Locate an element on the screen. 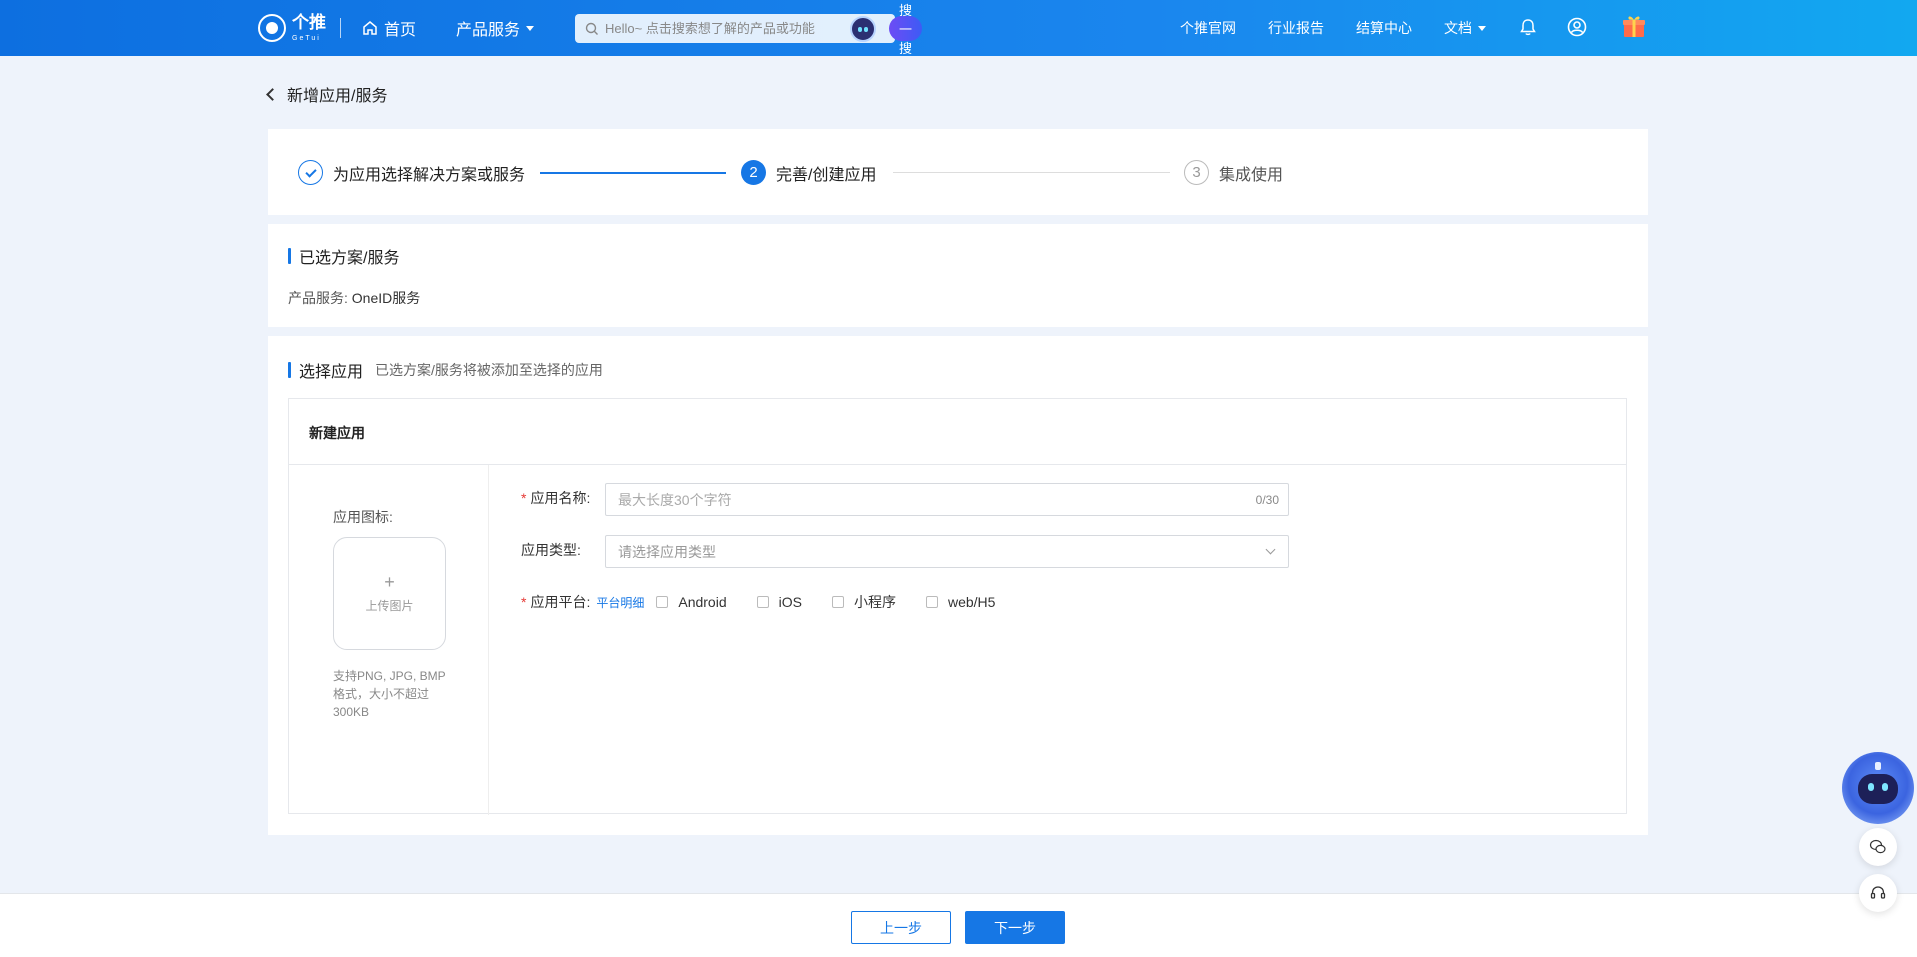 This screenshot has width=1917, height=957. bottom-action-bar: 上一步 下一步 is located at coordinates (958, 925).